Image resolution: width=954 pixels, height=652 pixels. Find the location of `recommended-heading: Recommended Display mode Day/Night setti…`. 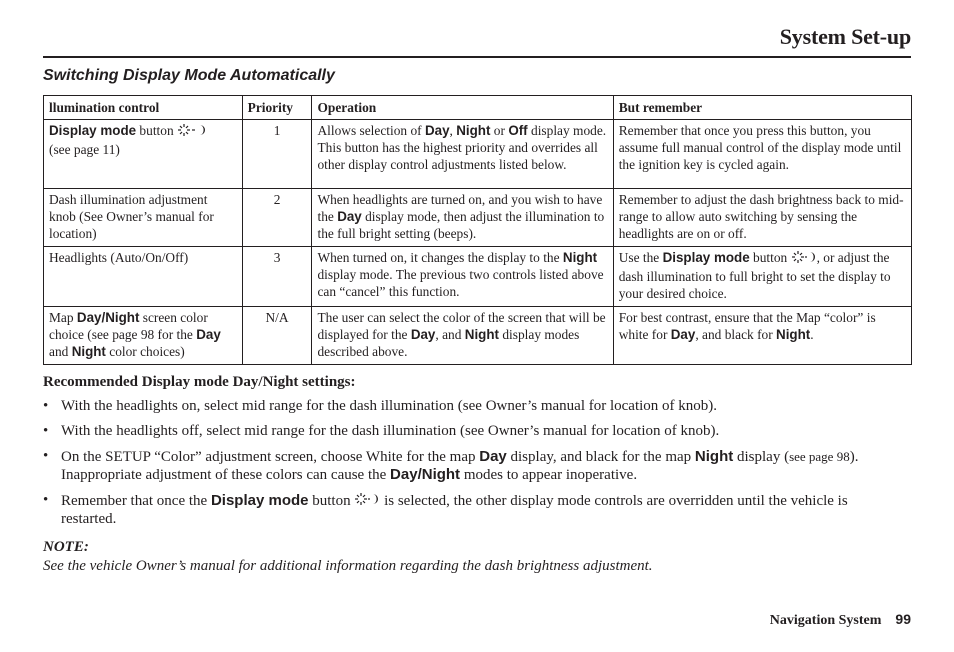

recommended-heading: Recommended Display mode Day/Night setti… is located at coordinates (199, 382).